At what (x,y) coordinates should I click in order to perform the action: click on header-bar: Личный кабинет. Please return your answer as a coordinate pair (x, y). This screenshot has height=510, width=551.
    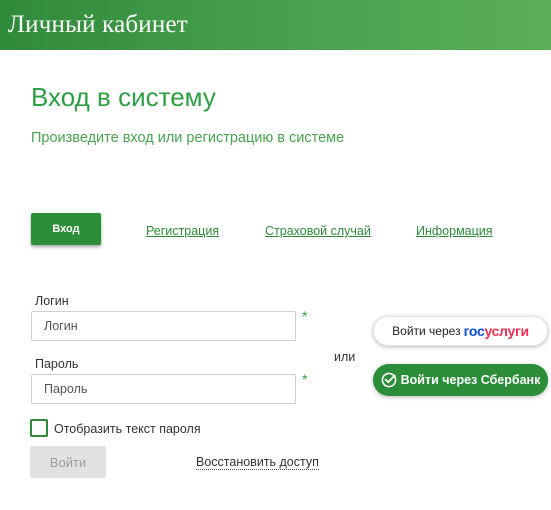
    Looking at the image, I should click on (275, 25).